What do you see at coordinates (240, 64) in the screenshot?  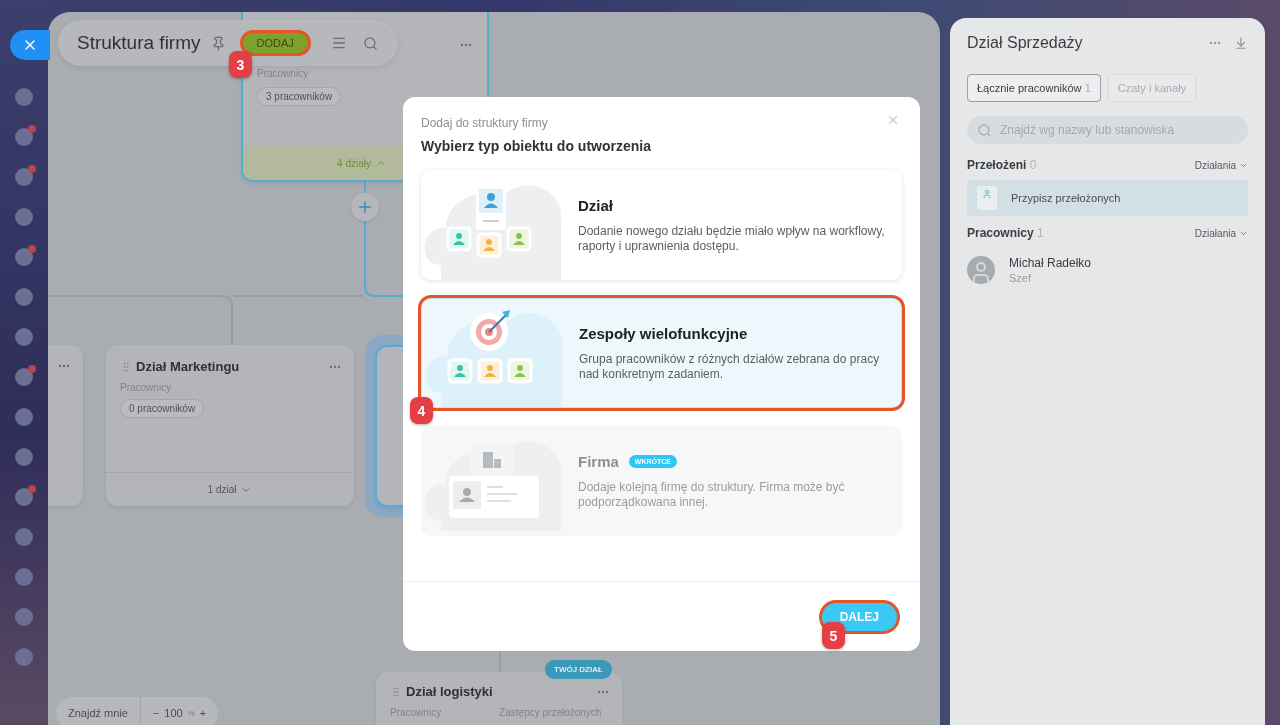 I see `step-marker: 3` at bounding box center [240, 64].